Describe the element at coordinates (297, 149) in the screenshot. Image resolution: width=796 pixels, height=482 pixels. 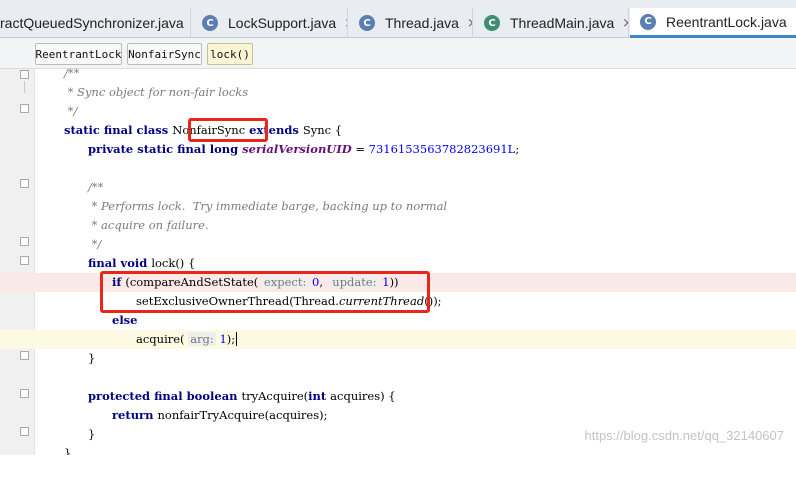
I see `field-name: serialVersionUID` at that location.